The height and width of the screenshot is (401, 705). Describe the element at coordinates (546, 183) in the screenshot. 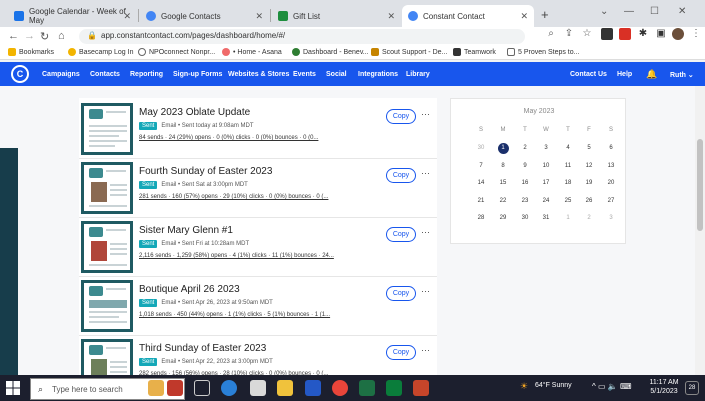

I see `calendar-day: 17` at that location.